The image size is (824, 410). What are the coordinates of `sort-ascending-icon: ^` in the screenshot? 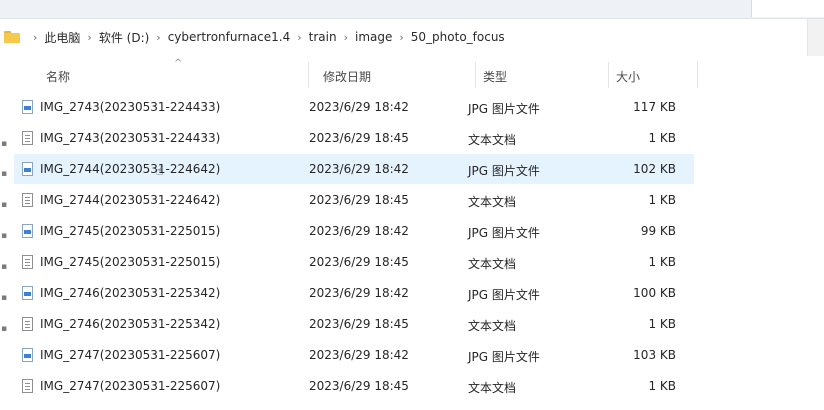 It's located at (178, 63).